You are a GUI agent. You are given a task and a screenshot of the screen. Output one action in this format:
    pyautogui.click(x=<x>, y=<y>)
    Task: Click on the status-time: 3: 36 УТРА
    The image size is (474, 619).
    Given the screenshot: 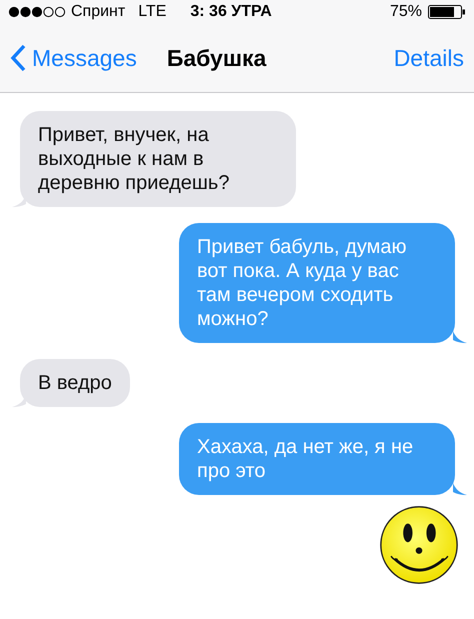 What is the action you would take?
    pyautogui.click(x=231, y=12)
    